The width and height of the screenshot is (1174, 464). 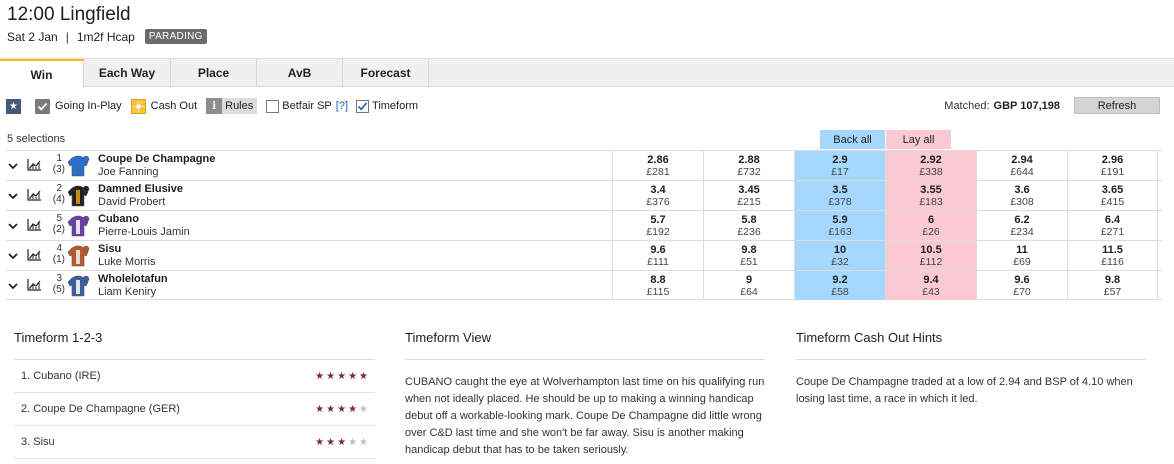 I want to click on best-lay-price: 6 £26, so click(x=930, y=225).